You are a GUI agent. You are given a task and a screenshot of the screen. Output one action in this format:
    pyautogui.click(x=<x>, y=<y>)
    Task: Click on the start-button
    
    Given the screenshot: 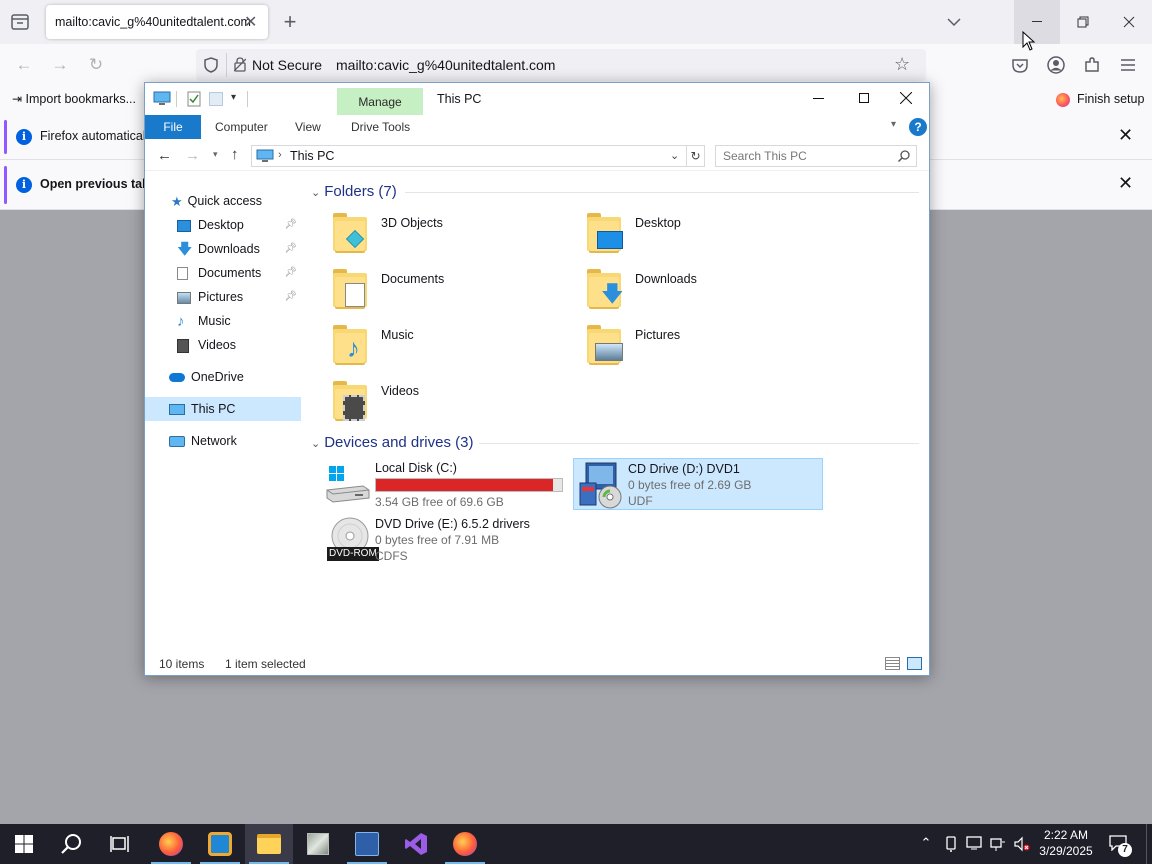 What is the action you would take?
    pyautogui.click(x=24, y=844)
    